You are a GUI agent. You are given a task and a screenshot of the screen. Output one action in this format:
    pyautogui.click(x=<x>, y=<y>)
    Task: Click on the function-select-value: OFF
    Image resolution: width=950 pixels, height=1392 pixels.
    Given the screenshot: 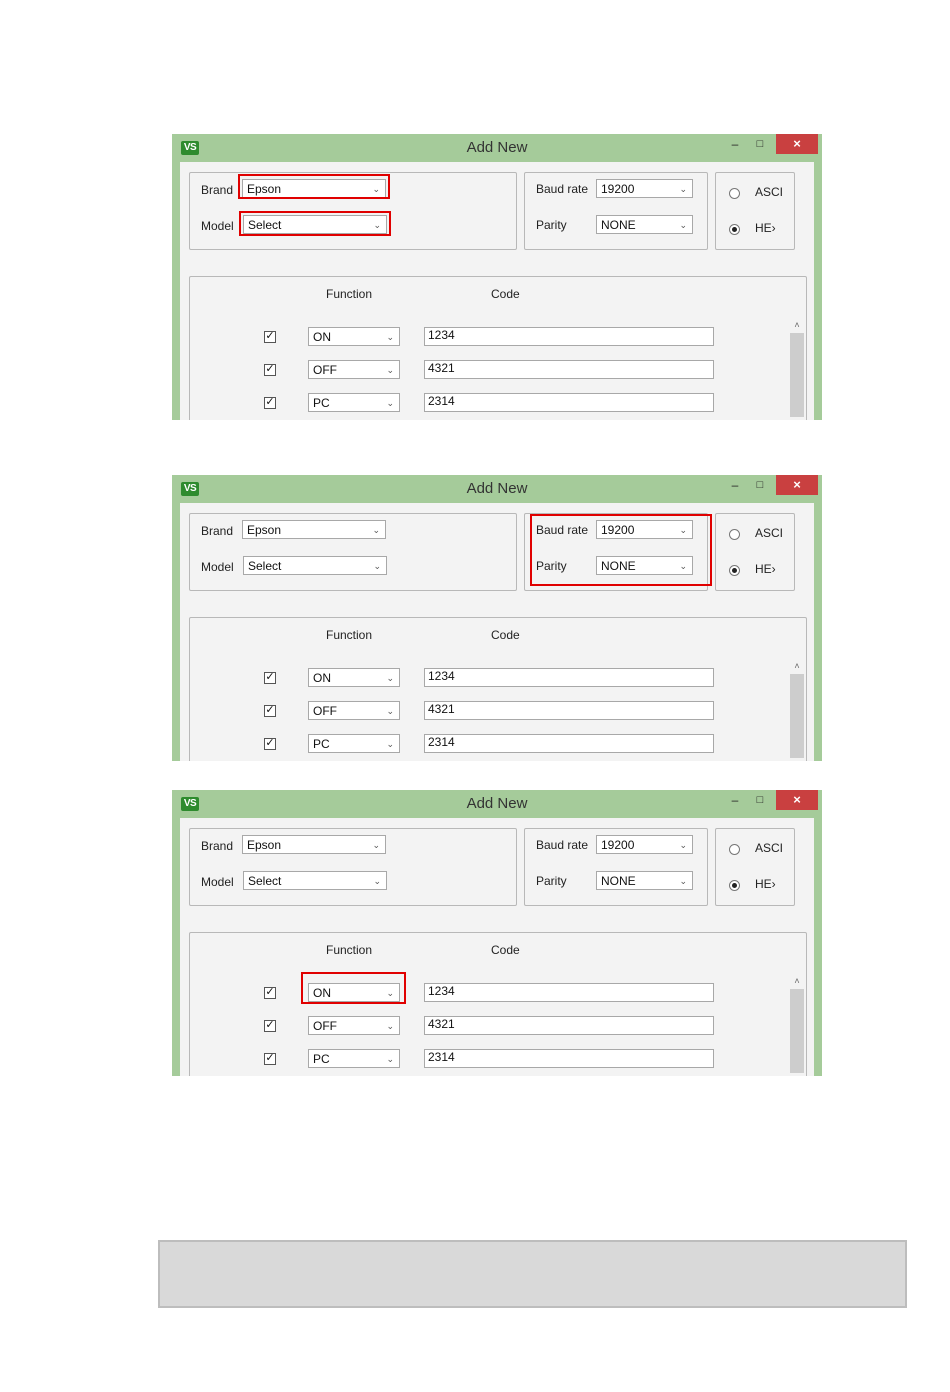 What is the action you would take?
    pyautogui.click(x=325, y=1026)
    